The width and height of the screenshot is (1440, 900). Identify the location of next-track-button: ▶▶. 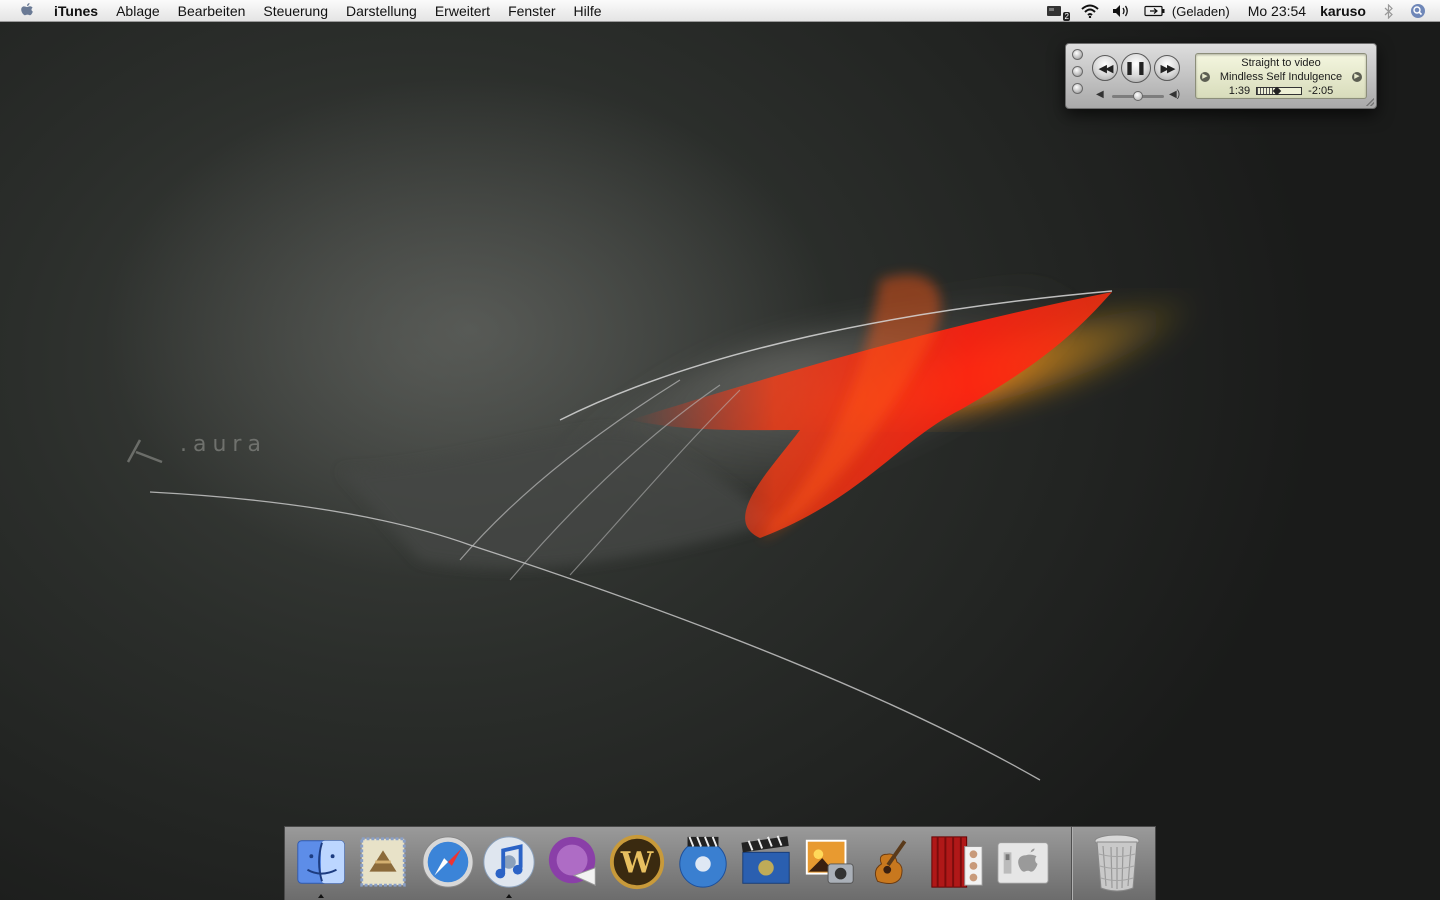
(1167, 68).